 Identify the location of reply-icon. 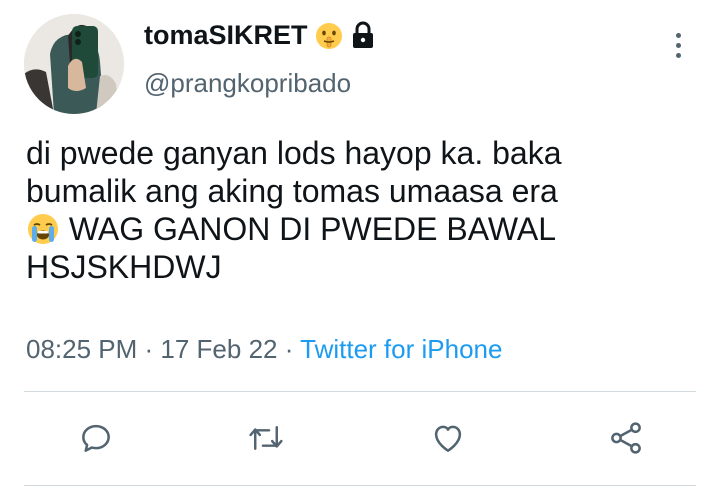
(96, 438).